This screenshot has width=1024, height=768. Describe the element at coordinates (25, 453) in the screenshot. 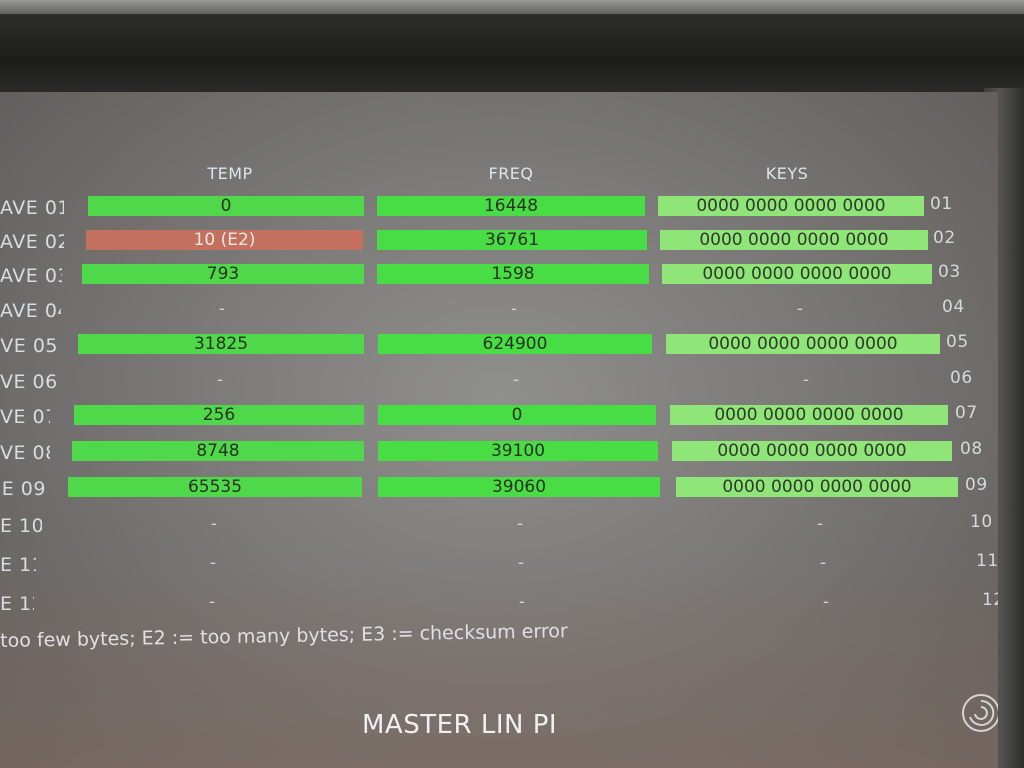

I see `slave-row-label: VE 08` at that location.